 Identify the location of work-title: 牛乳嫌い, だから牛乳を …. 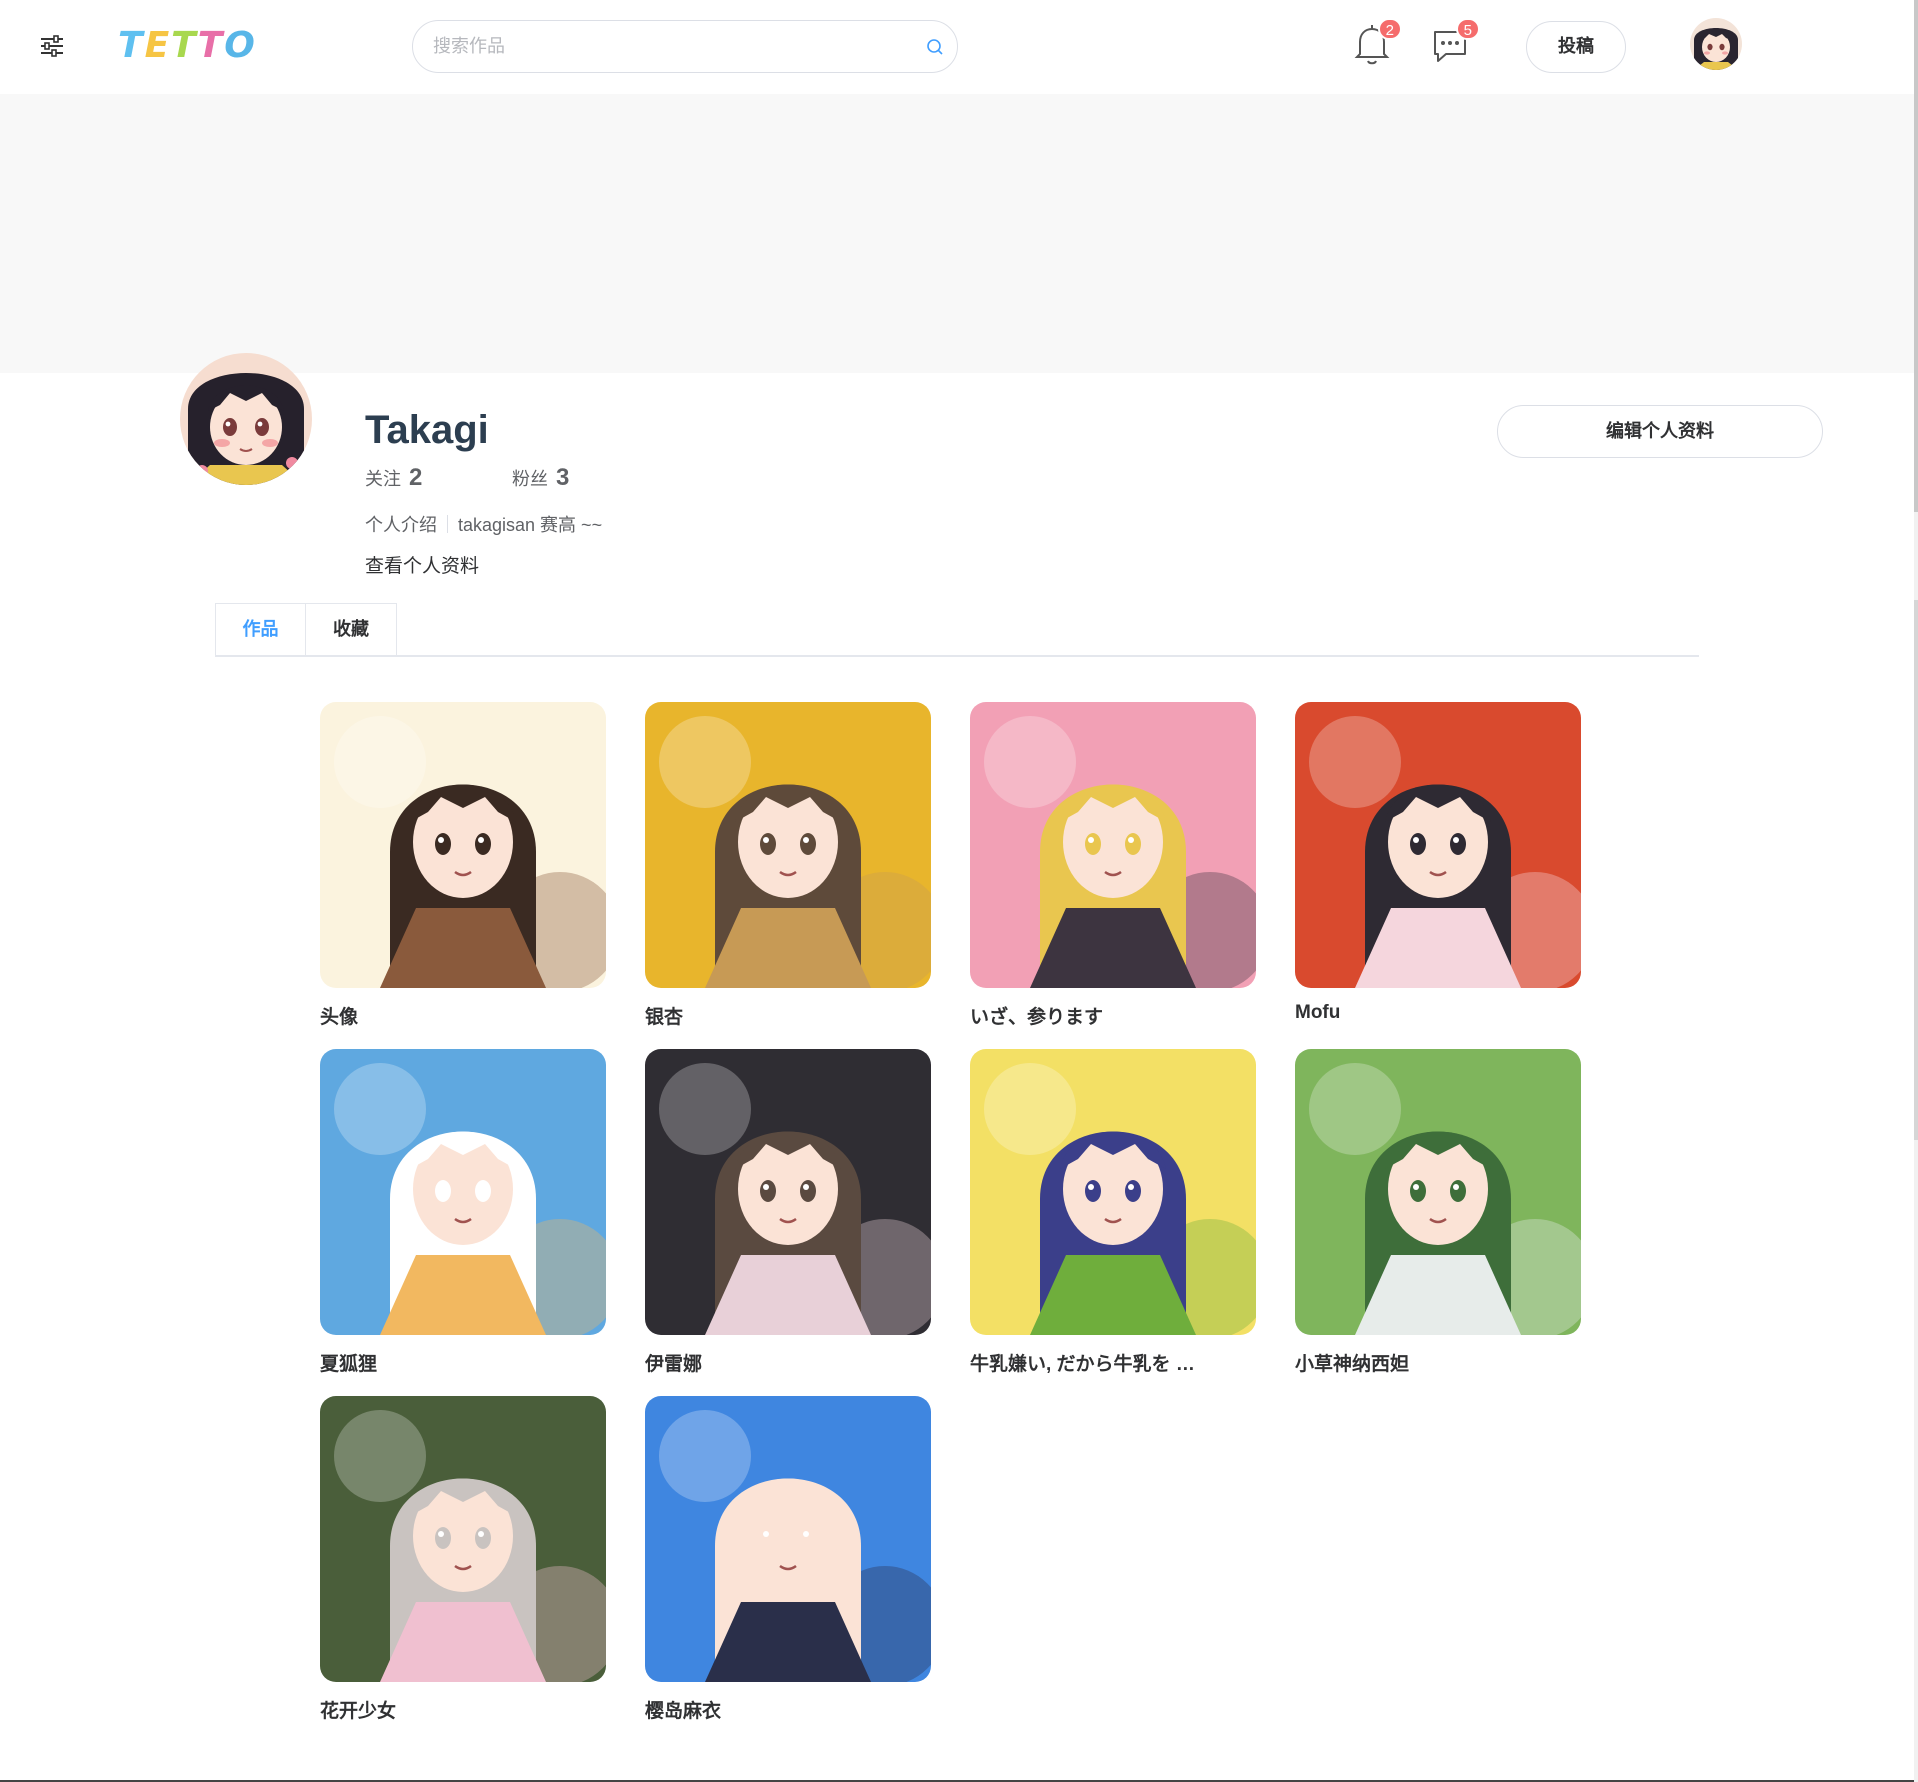
(1105, 1362).